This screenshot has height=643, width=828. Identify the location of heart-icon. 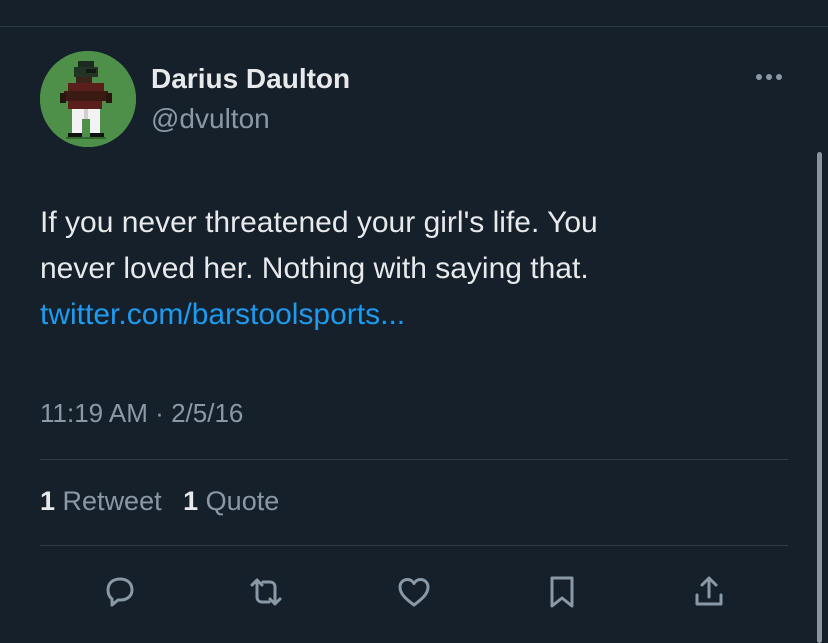
(414, 592).